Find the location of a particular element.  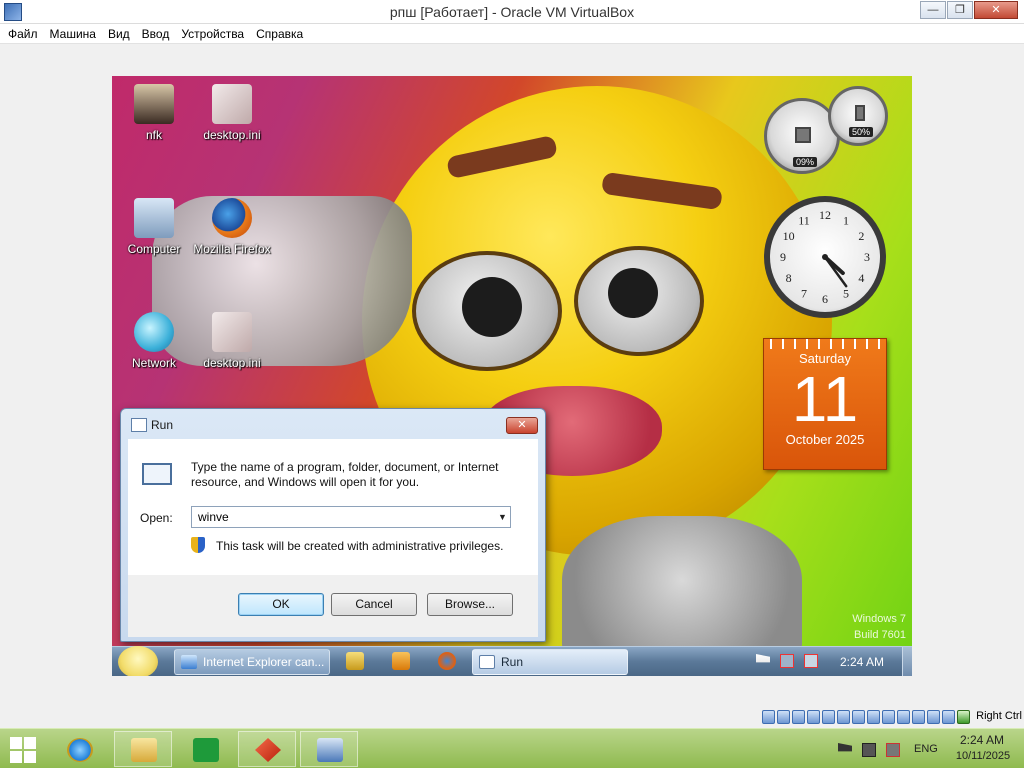

host-key-indicator-icon is located at coordinates (963, 717).